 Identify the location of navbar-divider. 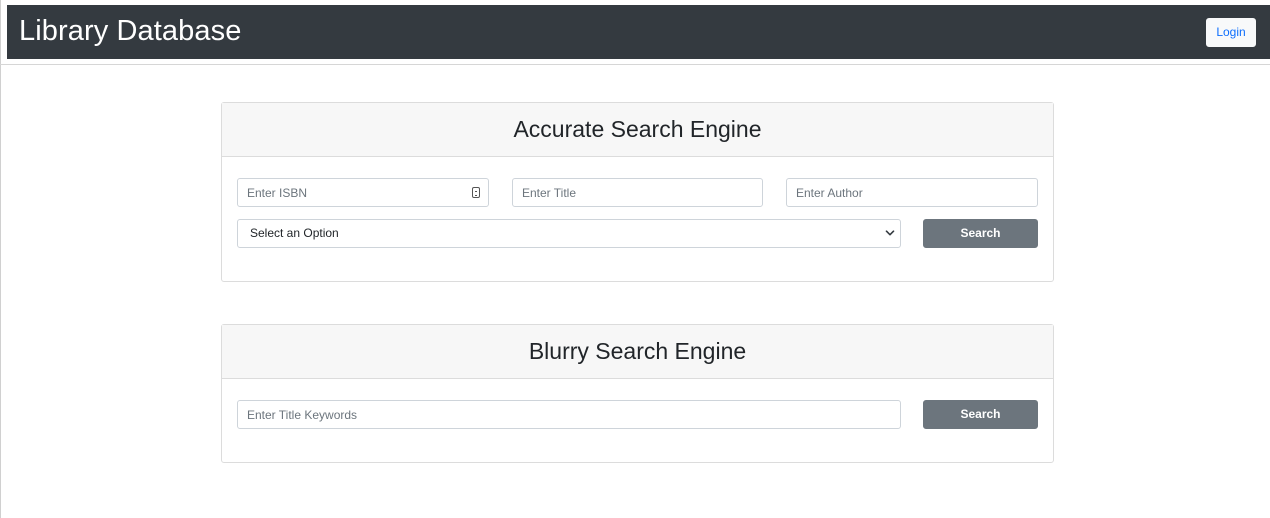
(635, 64).